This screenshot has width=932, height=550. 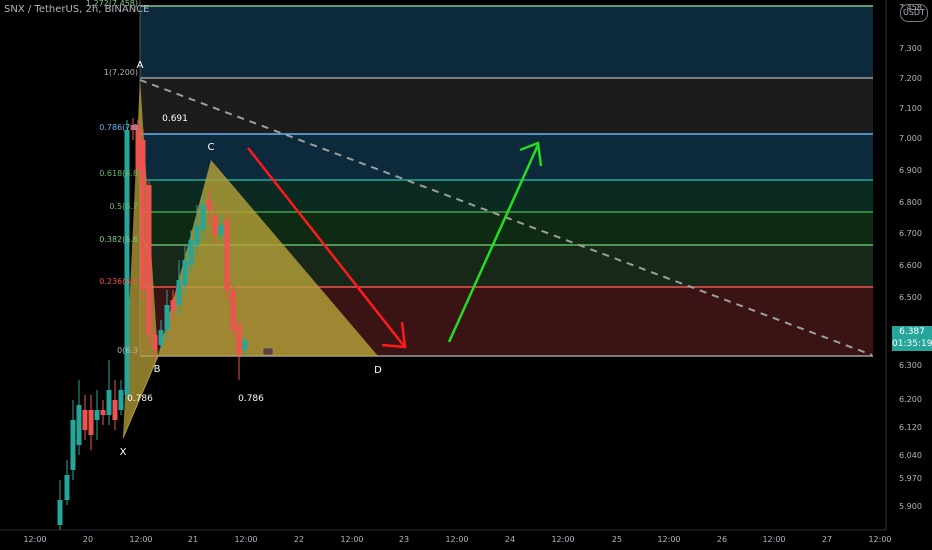 I want to click on alert-marker-icon, so click(x=268, y=351).